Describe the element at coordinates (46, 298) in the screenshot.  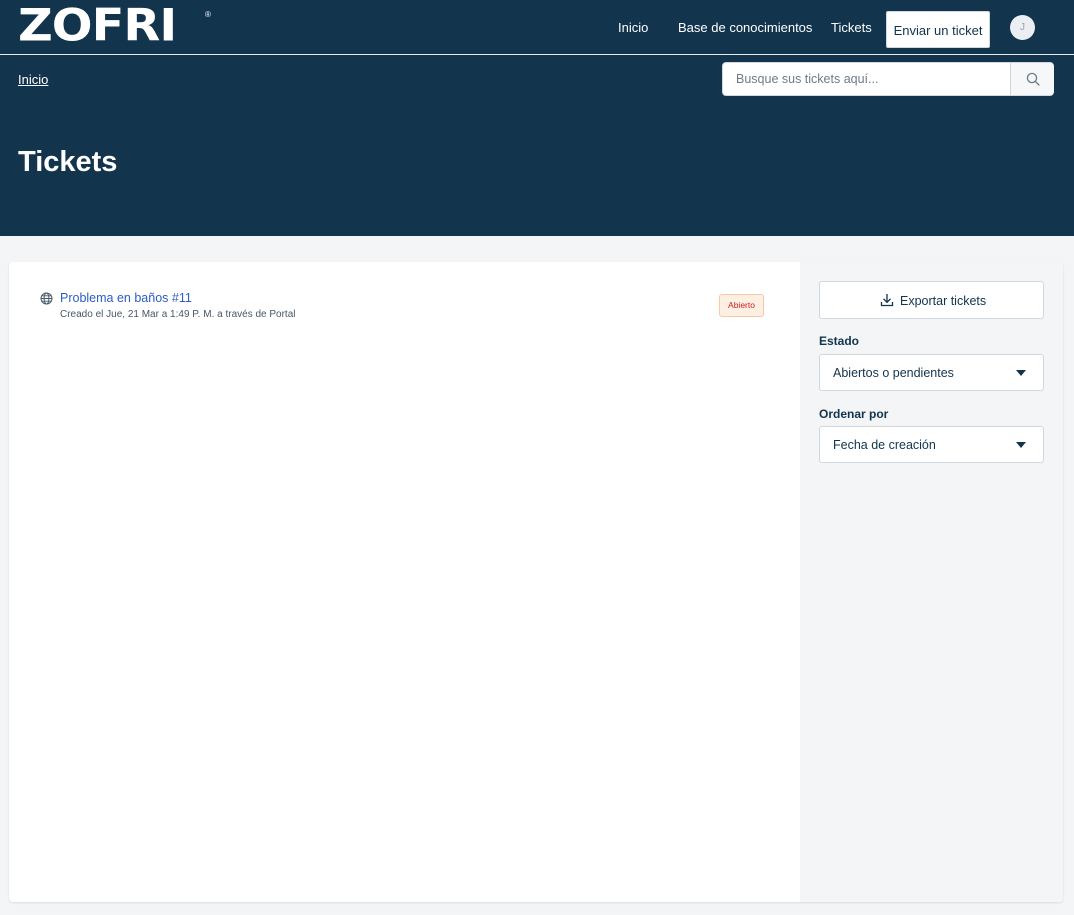
I see `globe-icon` at that location.